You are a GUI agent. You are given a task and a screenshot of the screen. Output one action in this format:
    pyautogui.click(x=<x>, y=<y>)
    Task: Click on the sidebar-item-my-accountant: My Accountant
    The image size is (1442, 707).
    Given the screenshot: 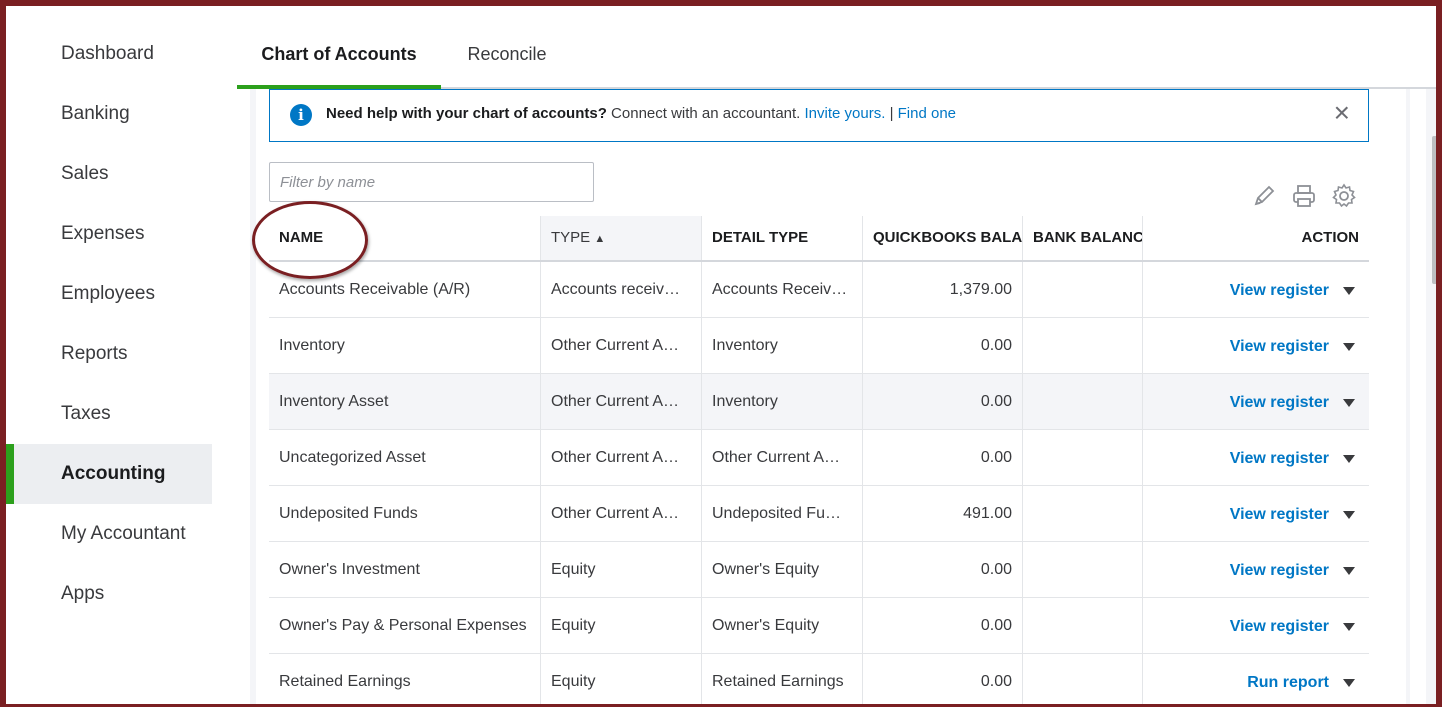 What is the action you would take?
    pyautogui.click(x=109, y=534)
    